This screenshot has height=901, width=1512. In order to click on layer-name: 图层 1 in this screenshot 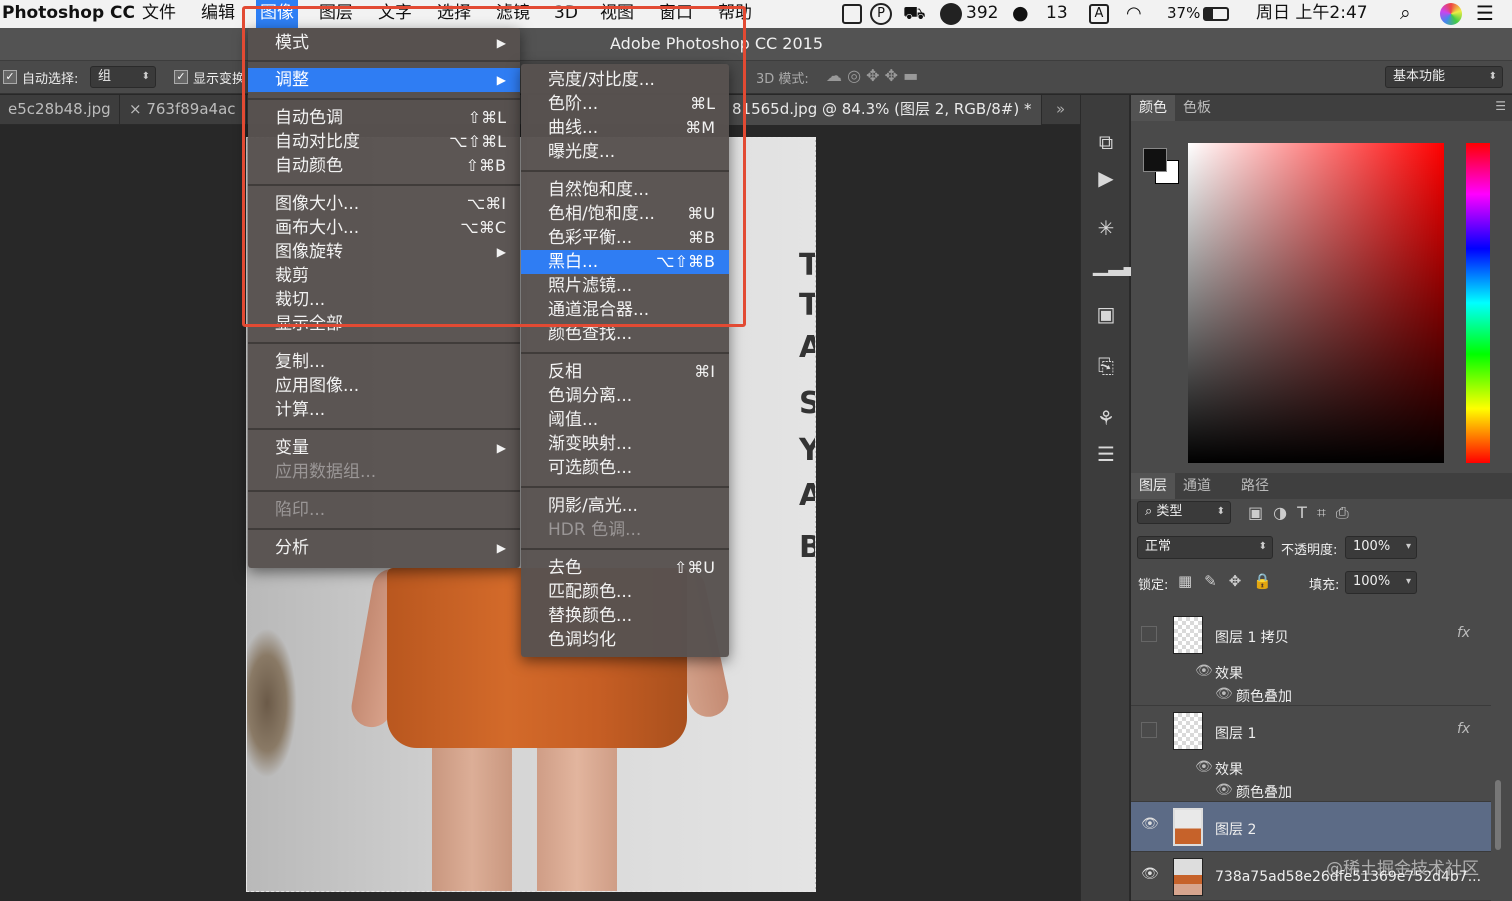, I will do `click(1235, 733)`.